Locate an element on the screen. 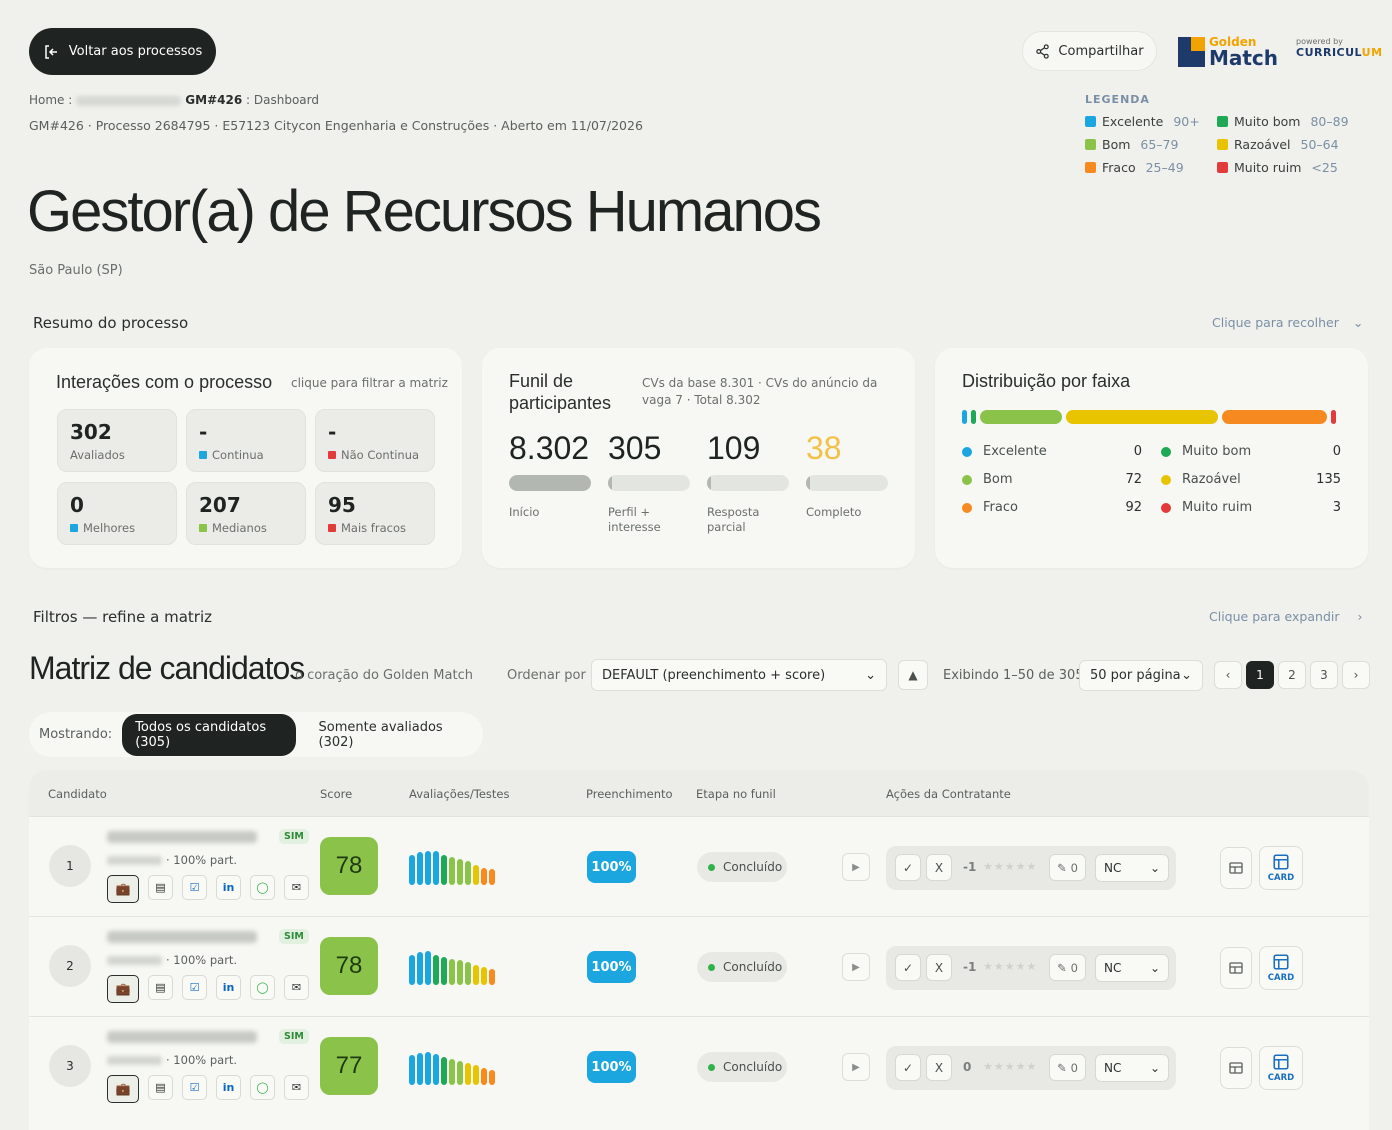 This screenshot has height=1130, width=1392. distribution-item: Bom 72 is located at coordinates (1052, 479).